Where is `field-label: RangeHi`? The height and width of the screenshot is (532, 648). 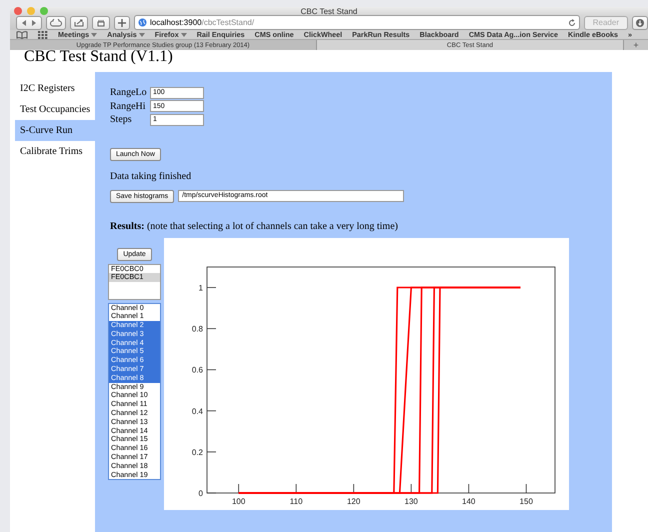 field-label: RangeHi is located at coordinates (128, 106).